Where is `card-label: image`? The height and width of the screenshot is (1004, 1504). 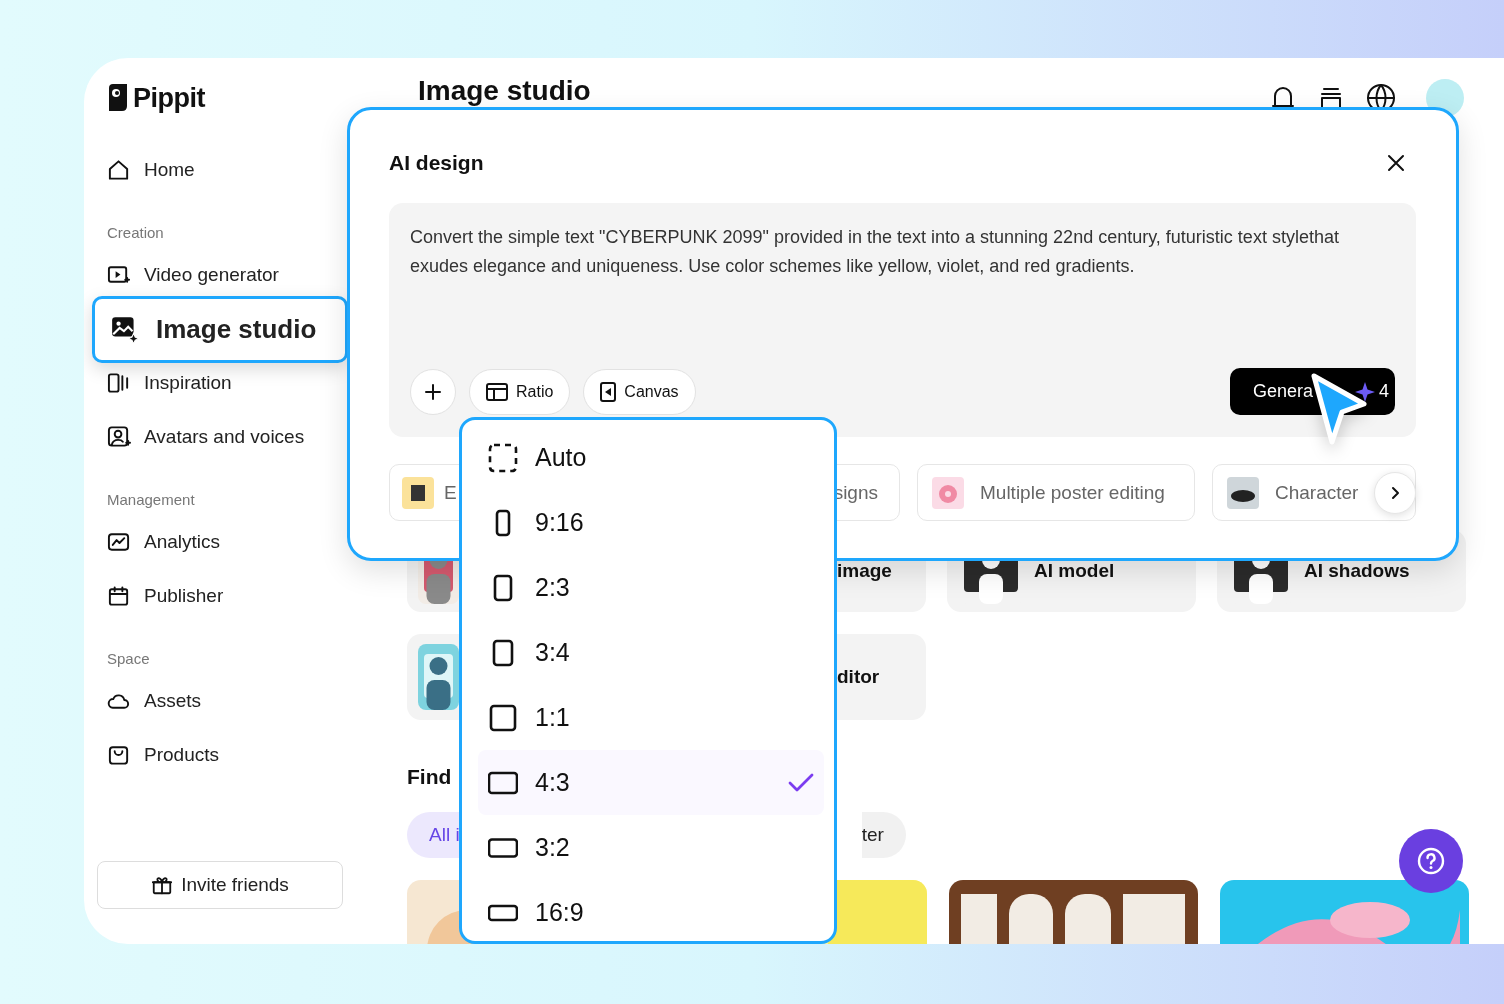
card-label: image is located at coordinates (864, 571).